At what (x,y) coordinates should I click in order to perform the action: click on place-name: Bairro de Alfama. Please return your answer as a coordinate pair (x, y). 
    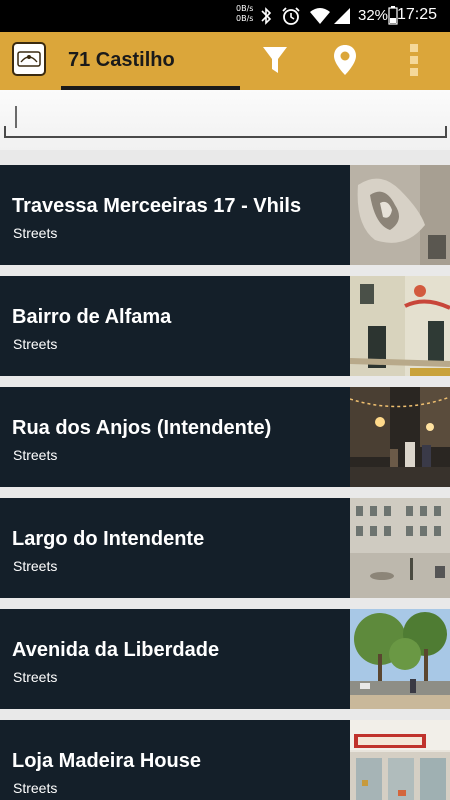
    Looking at the image, I should click on (92, 317).